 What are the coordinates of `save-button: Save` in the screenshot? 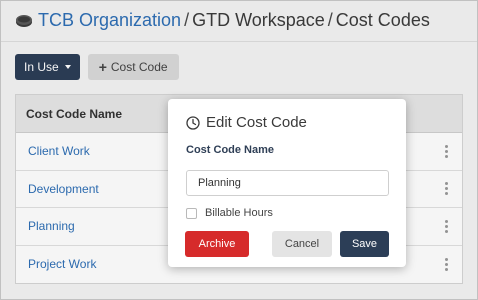 It's located at (364, 244).